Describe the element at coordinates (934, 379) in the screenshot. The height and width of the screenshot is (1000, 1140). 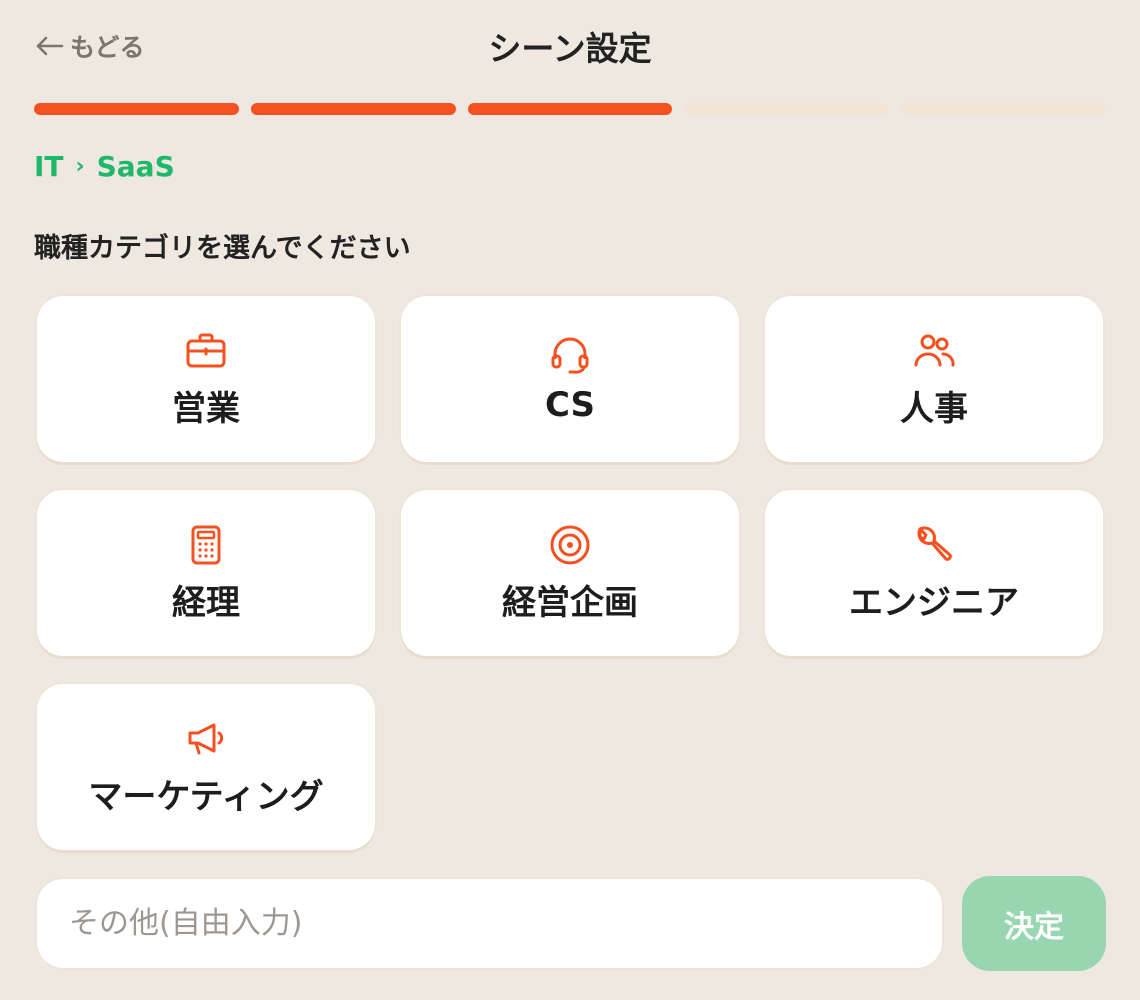
I see `category-card-hr: 人事` at that location.